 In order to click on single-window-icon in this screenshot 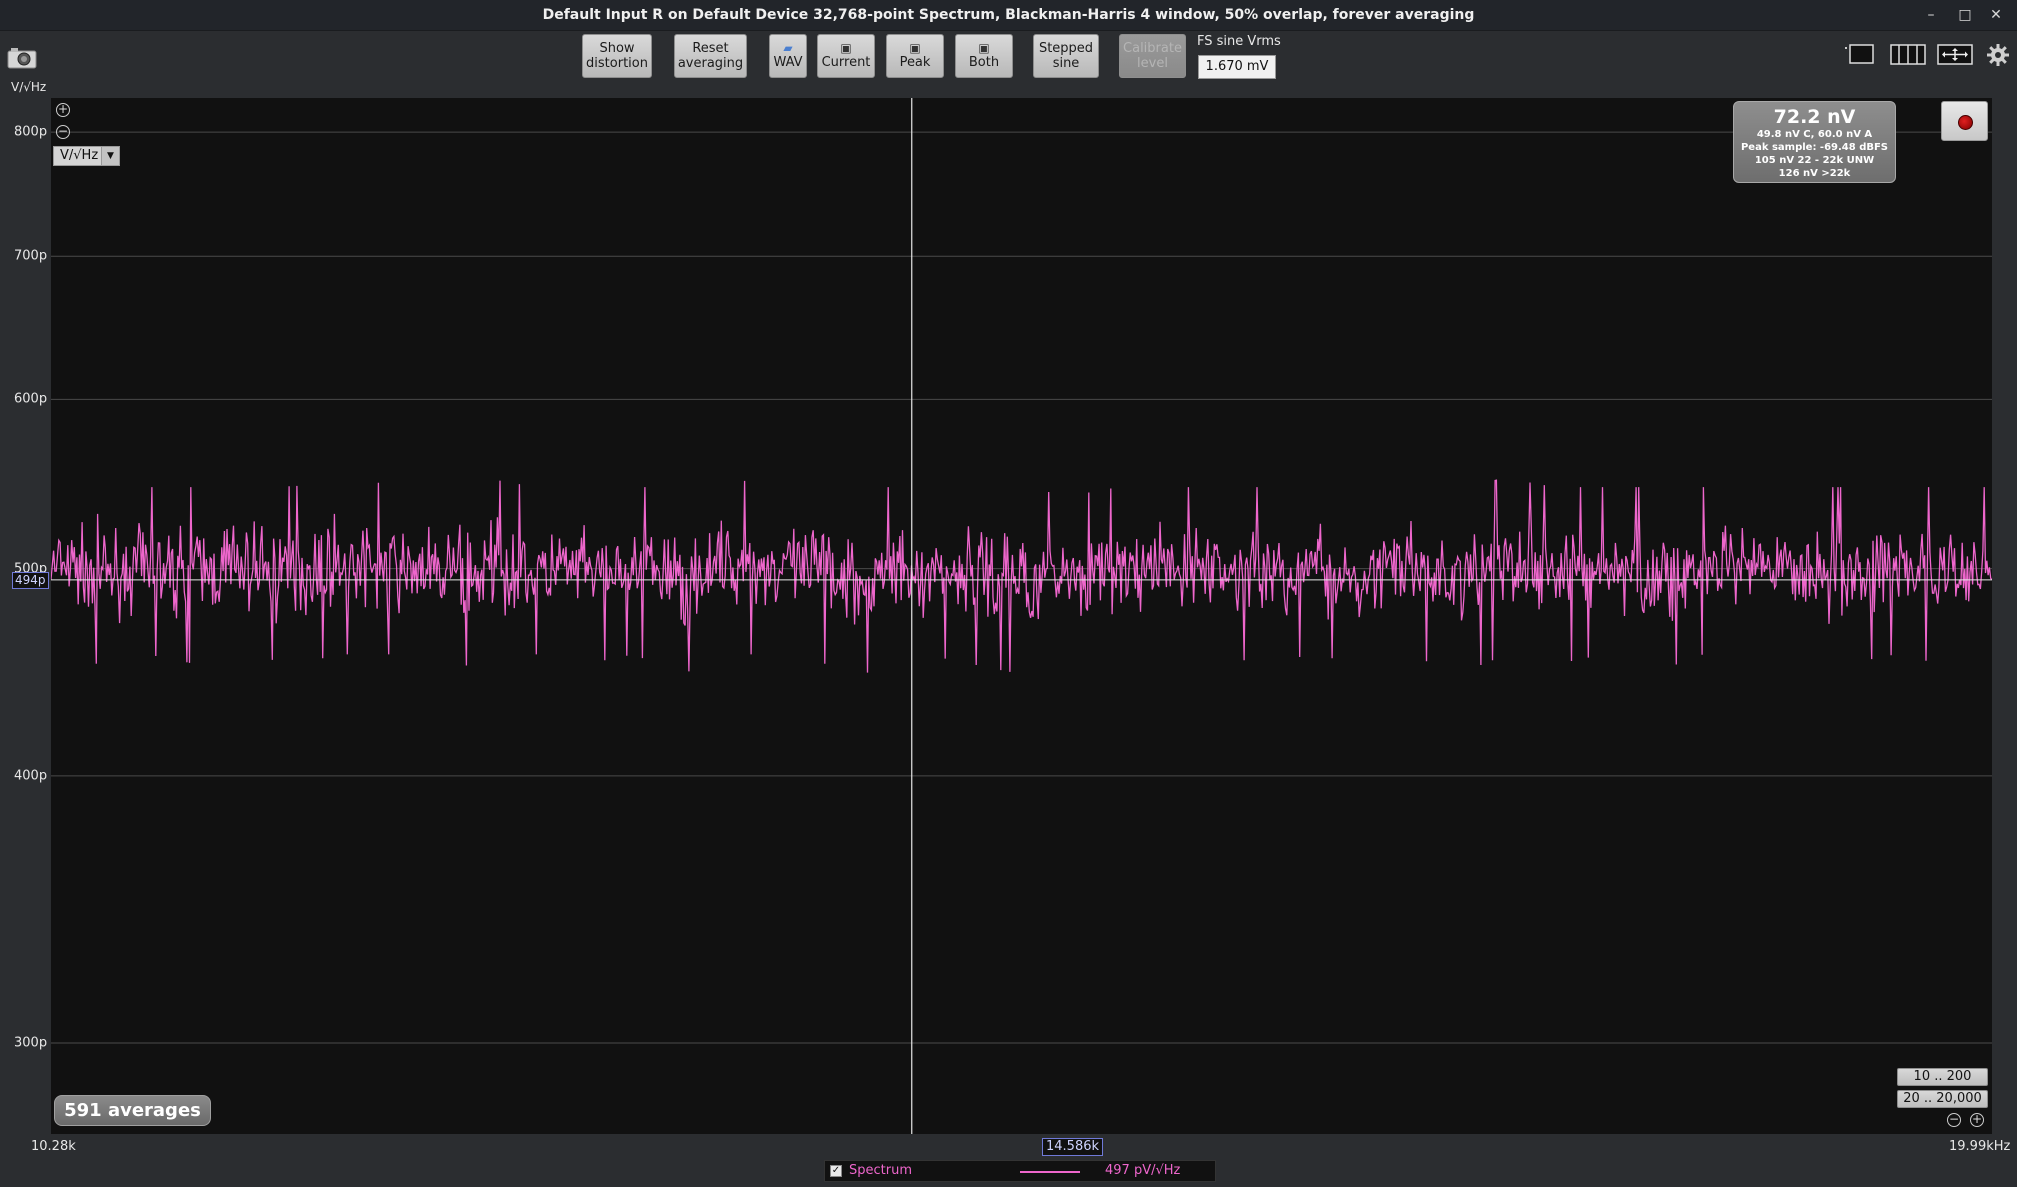, I will do `click(1859, 55)`.